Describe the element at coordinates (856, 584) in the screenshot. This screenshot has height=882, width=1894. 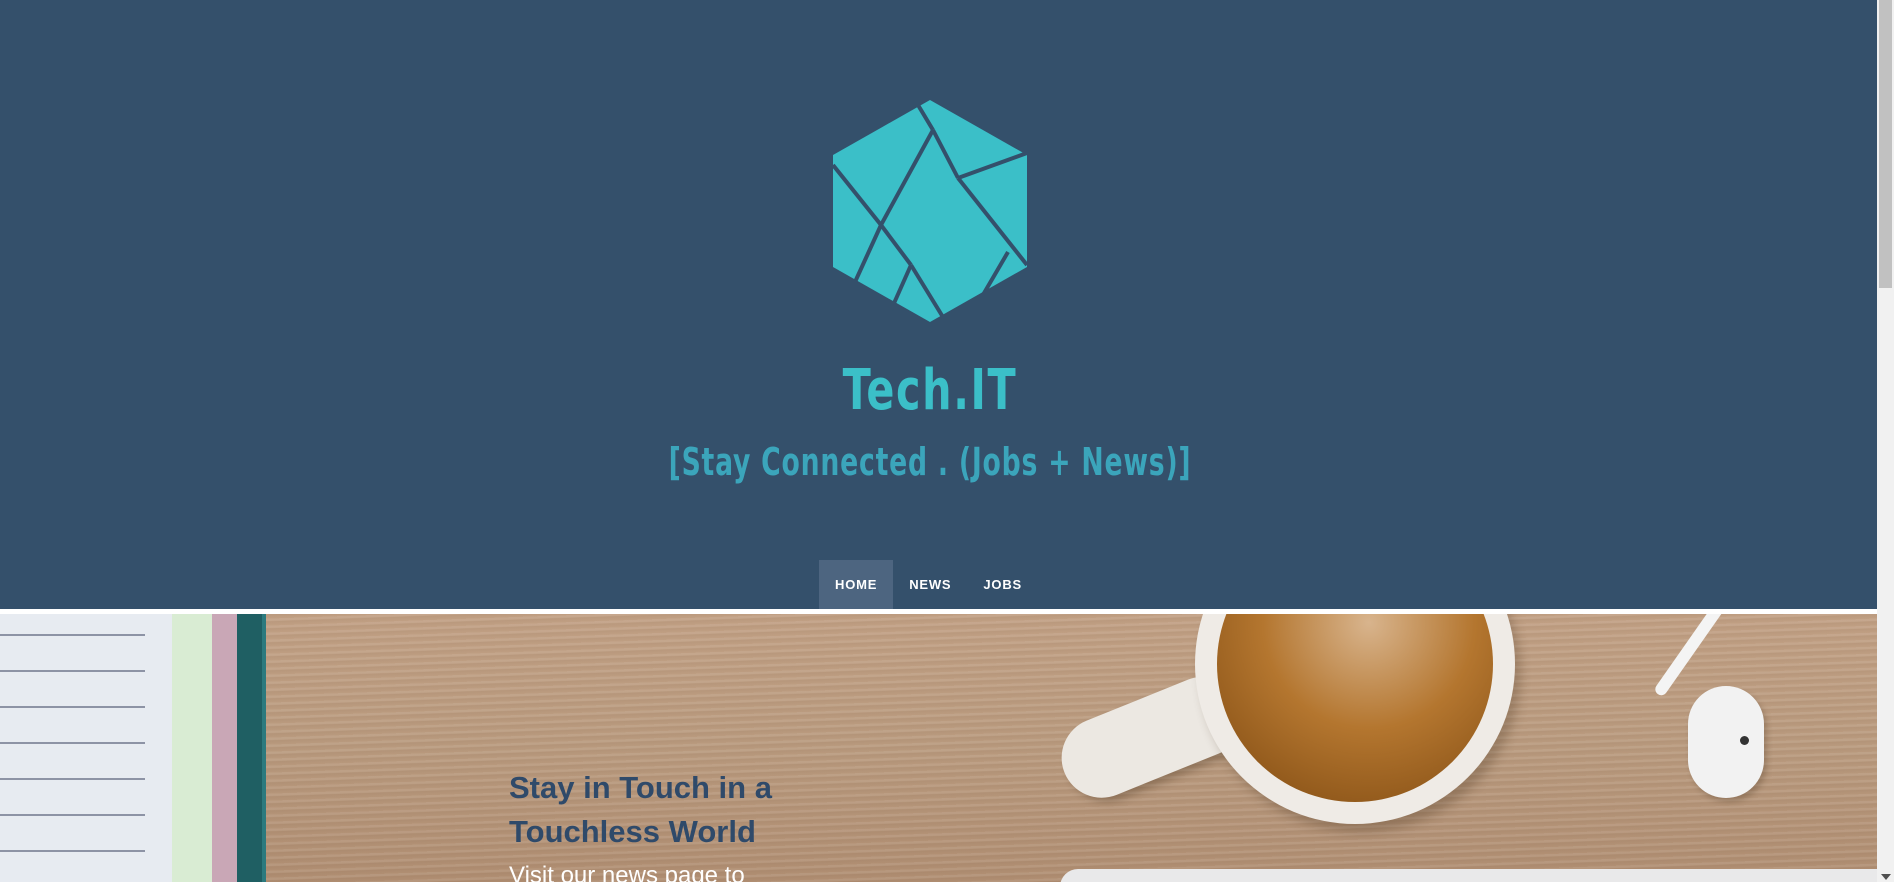
I see `nav-item-home: HOME` at that location.